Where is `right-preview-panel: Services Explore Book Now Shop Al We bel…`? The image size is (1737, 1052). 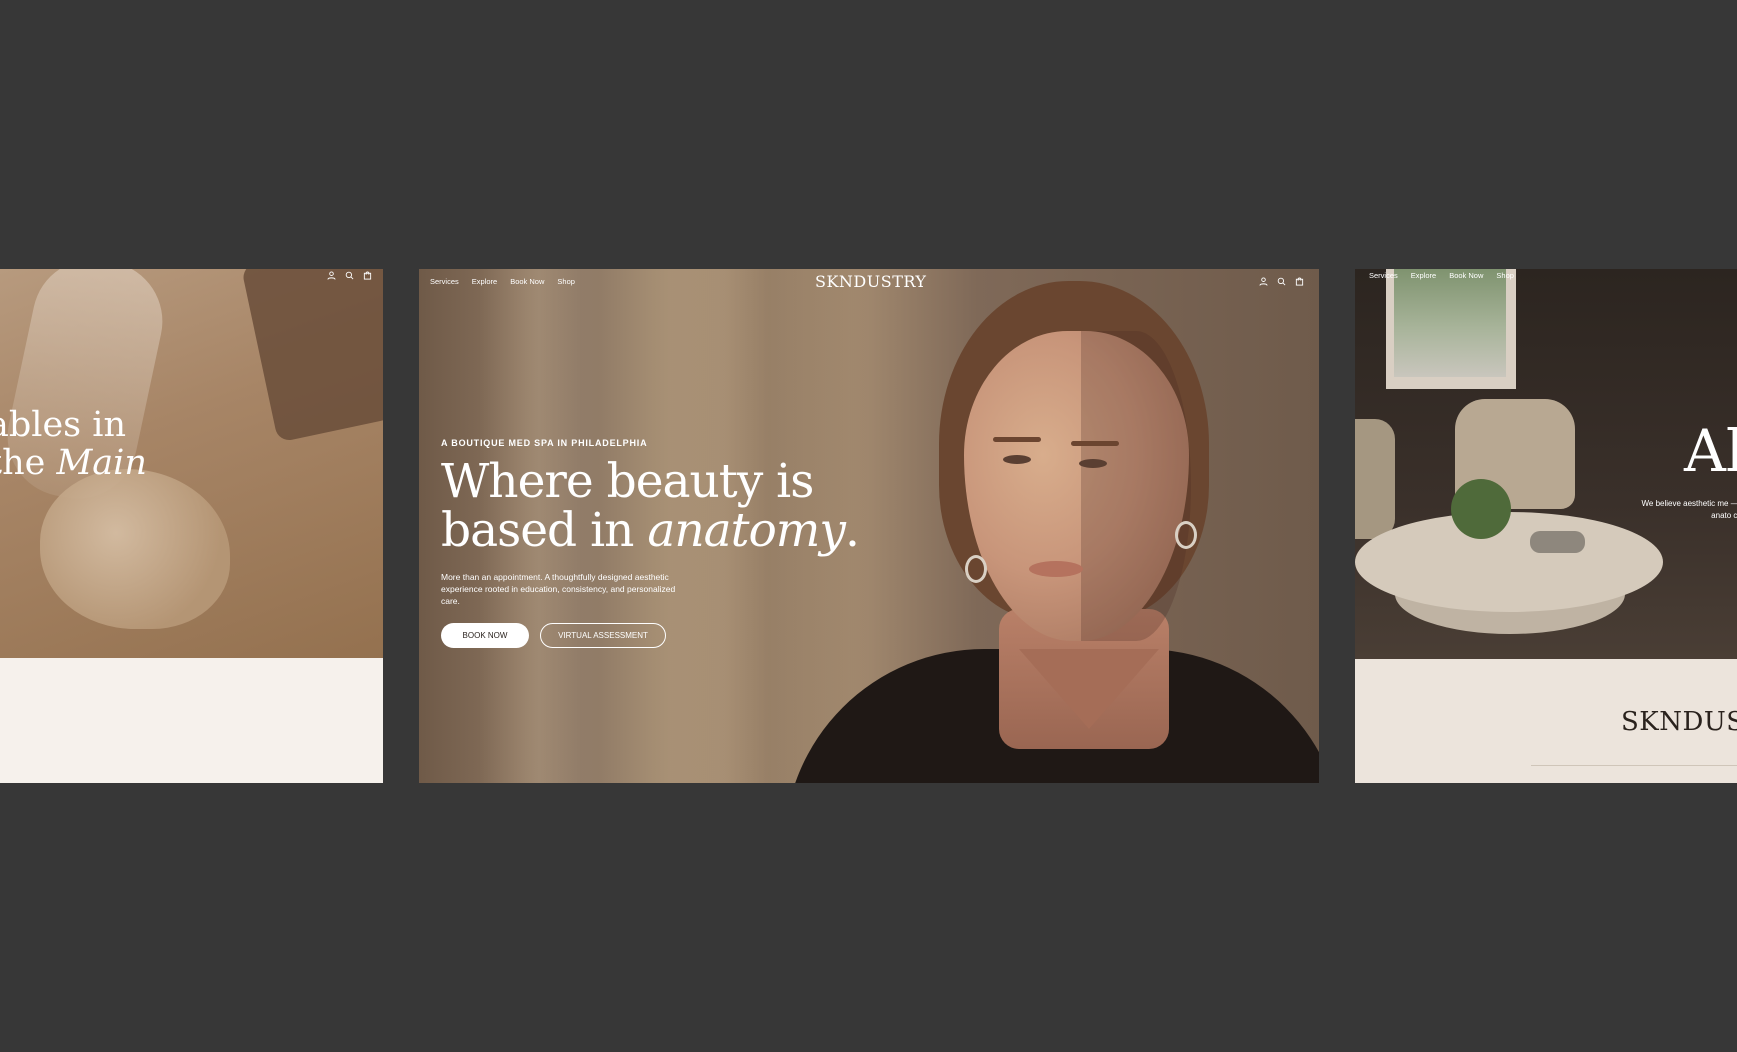
right-preview-panel: Services Explore Book Now Shop Al We bel… is located at coordinates (1546, 526).